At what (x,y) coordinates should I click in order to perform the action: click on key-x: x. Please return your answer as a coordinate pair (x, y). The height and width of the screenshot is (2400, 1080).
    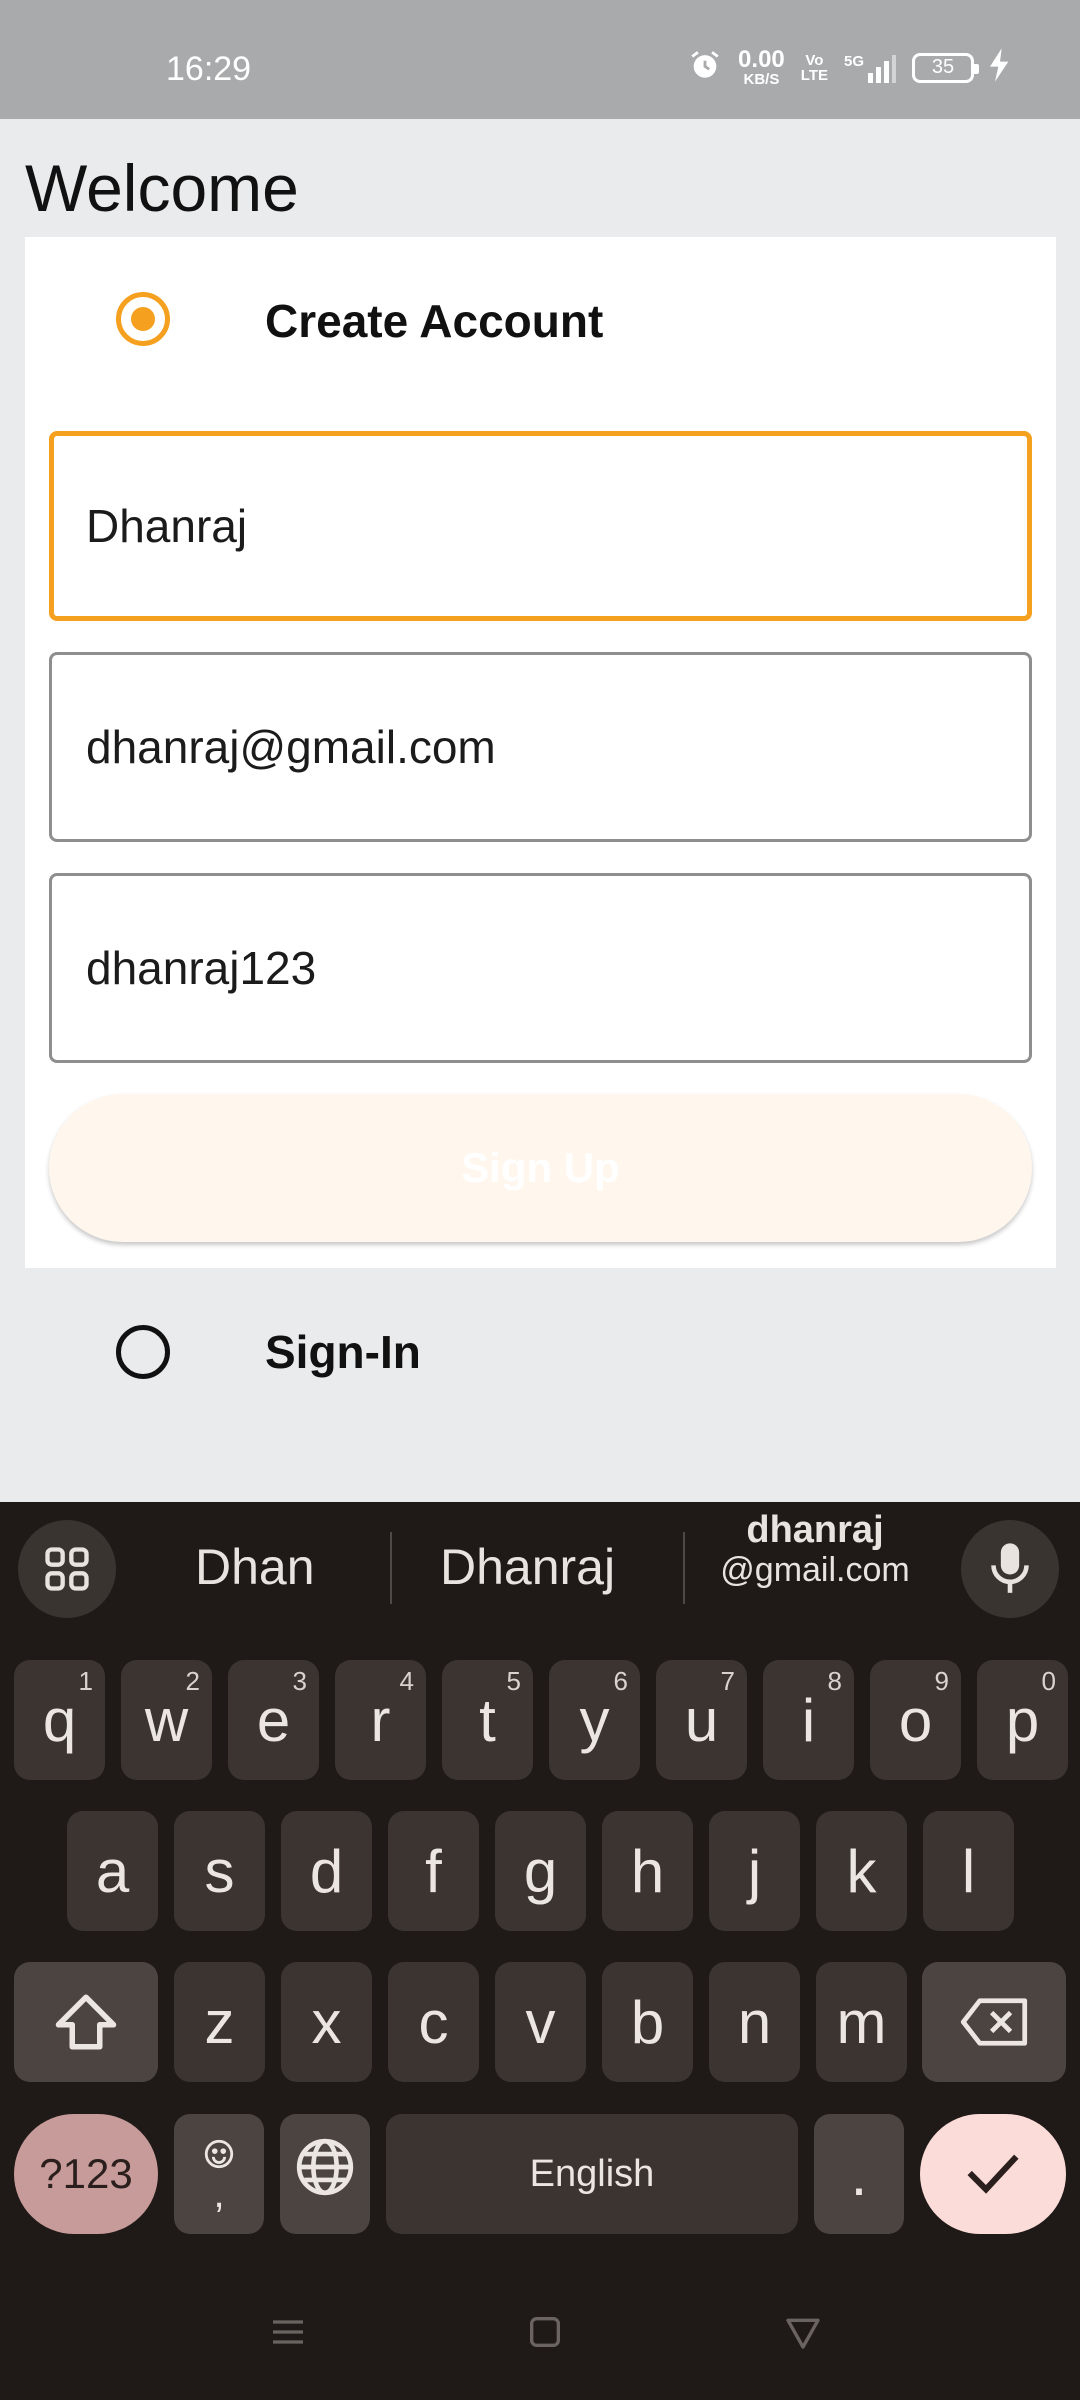
    Looking at the image, I should click on (326, 2022).